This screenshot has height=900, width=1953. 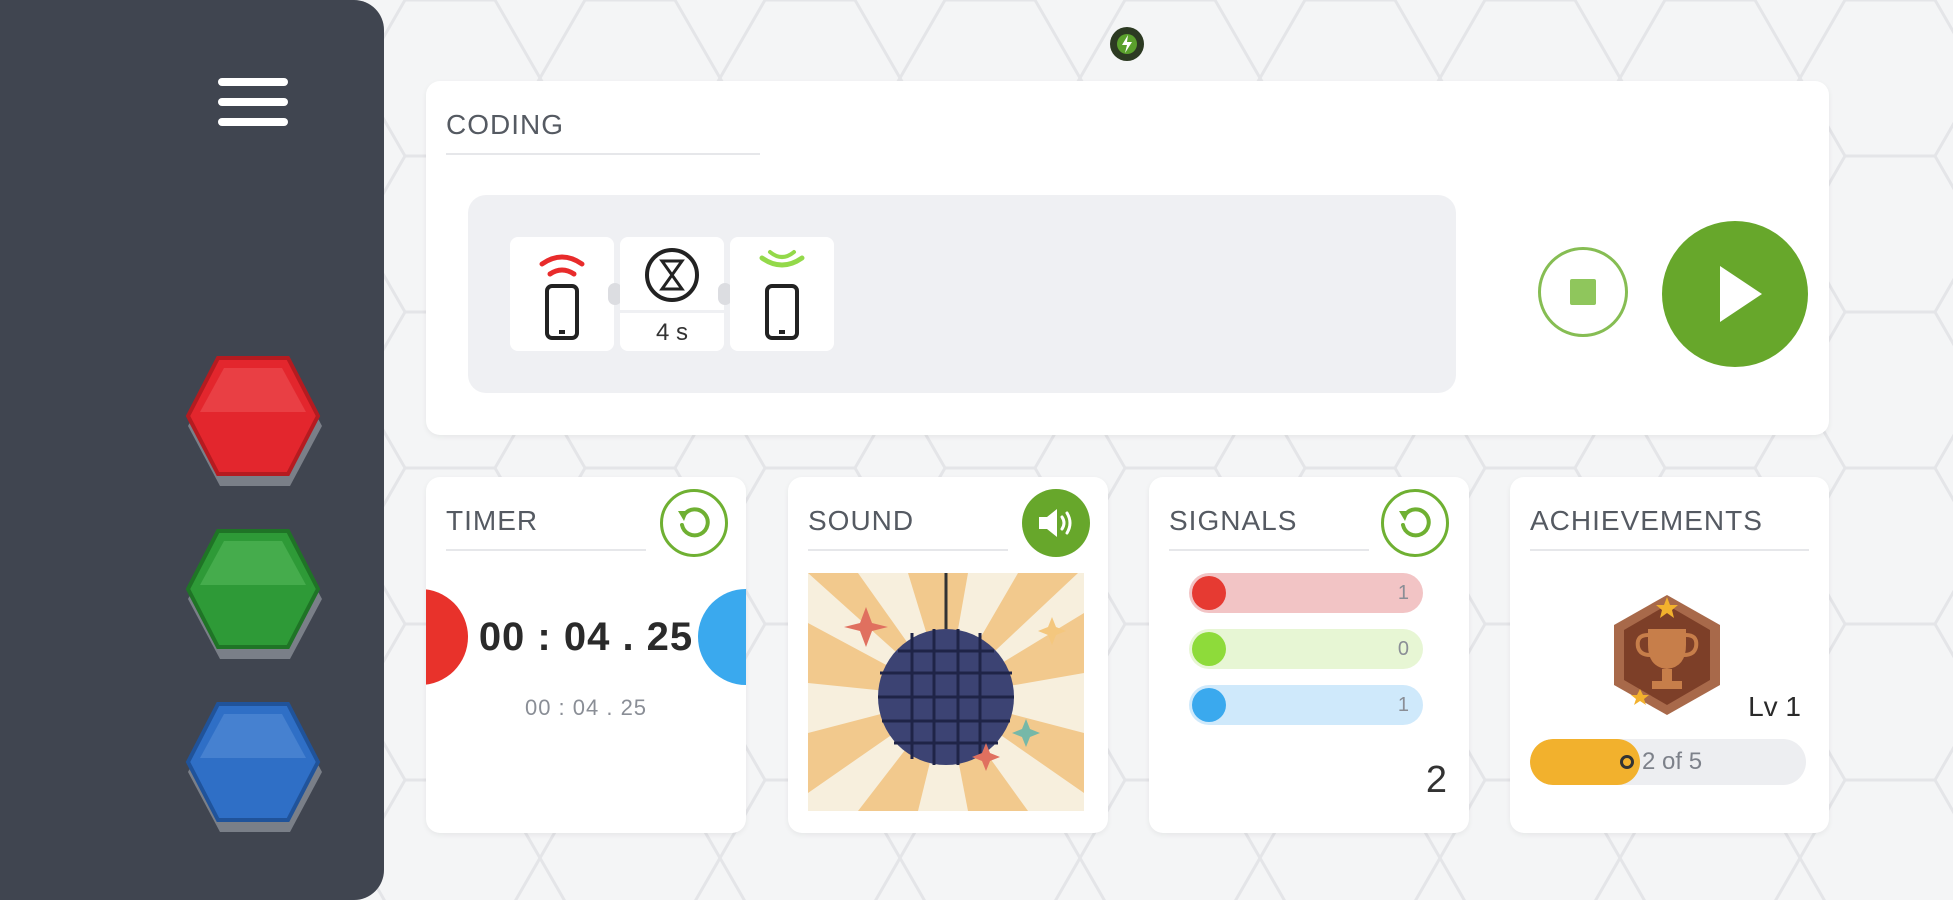 I want to click on speaker-icon, so click(x=1055, y=523).